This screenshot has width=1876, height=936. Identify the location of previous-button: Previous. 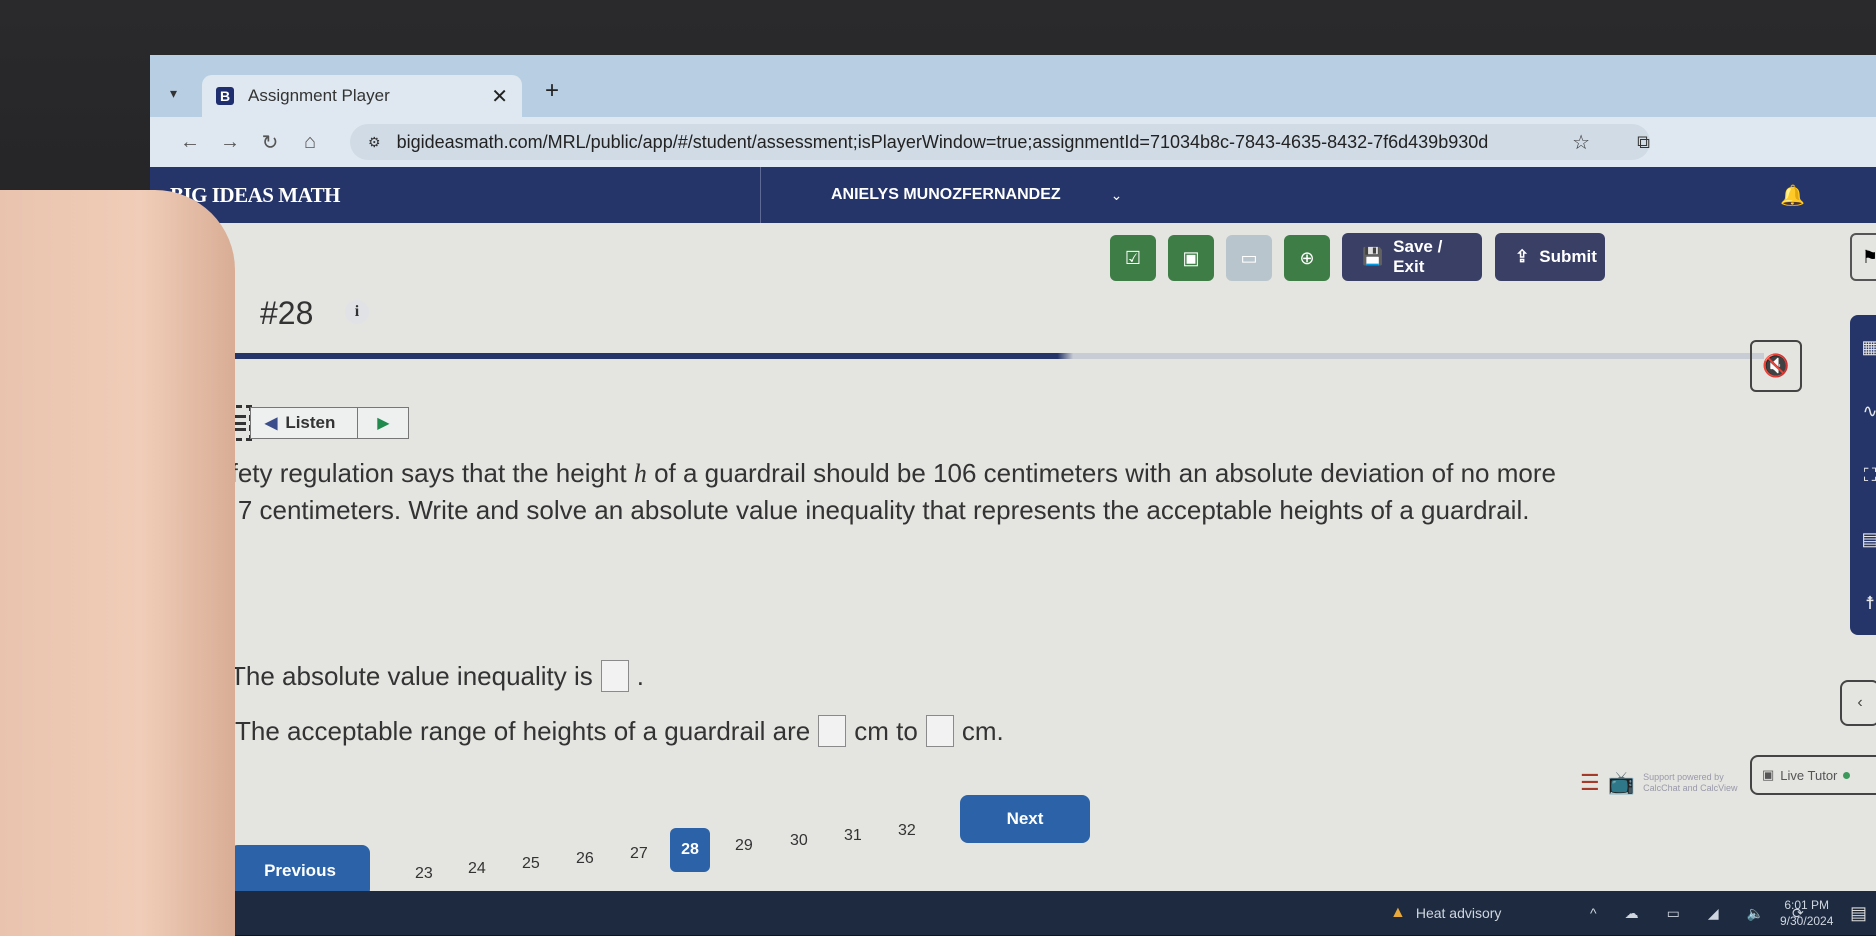
(300, 871).